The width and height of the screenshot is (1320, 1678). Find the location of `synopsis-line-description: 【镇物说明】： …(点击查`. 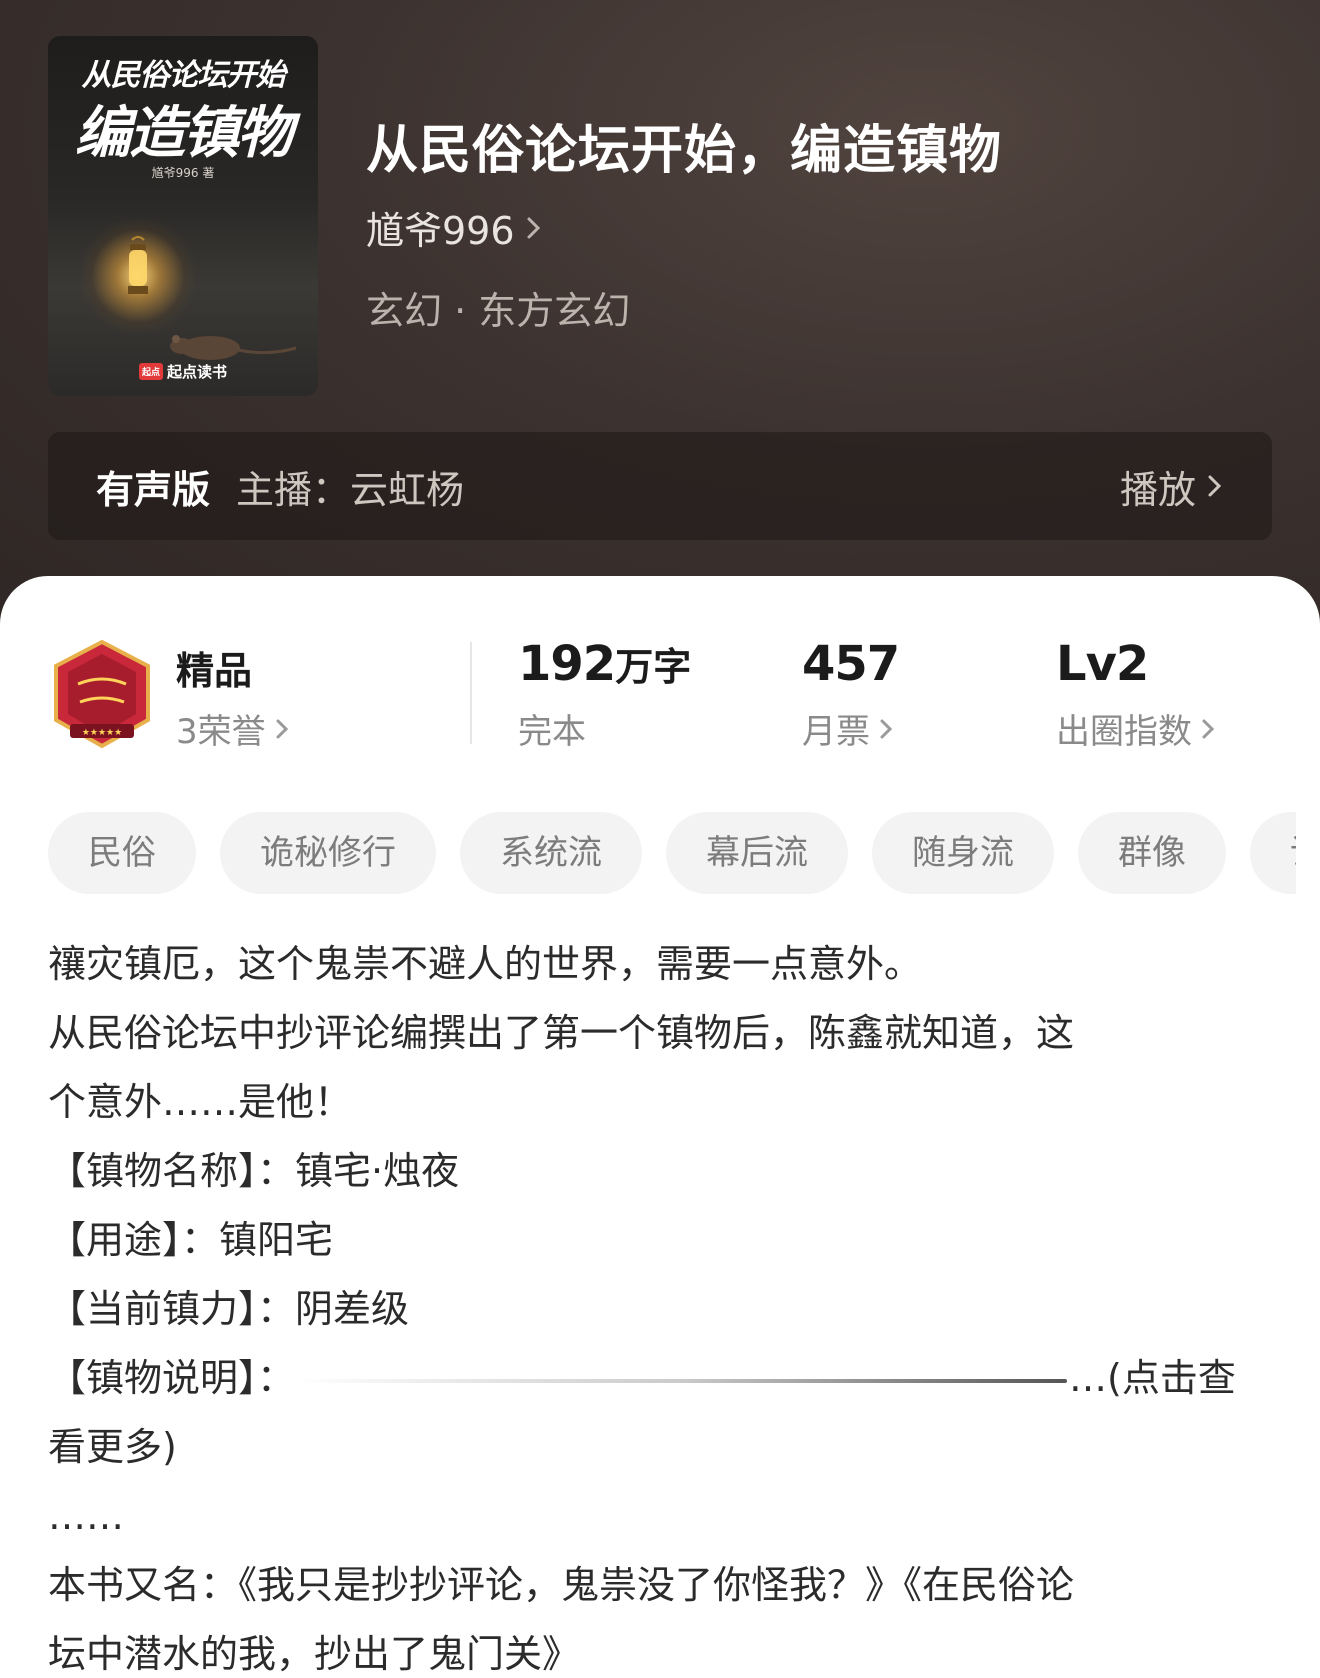

synopsis-line-description: 【镇物说明】： …(点击查 is located at coordinates (660, 1378).